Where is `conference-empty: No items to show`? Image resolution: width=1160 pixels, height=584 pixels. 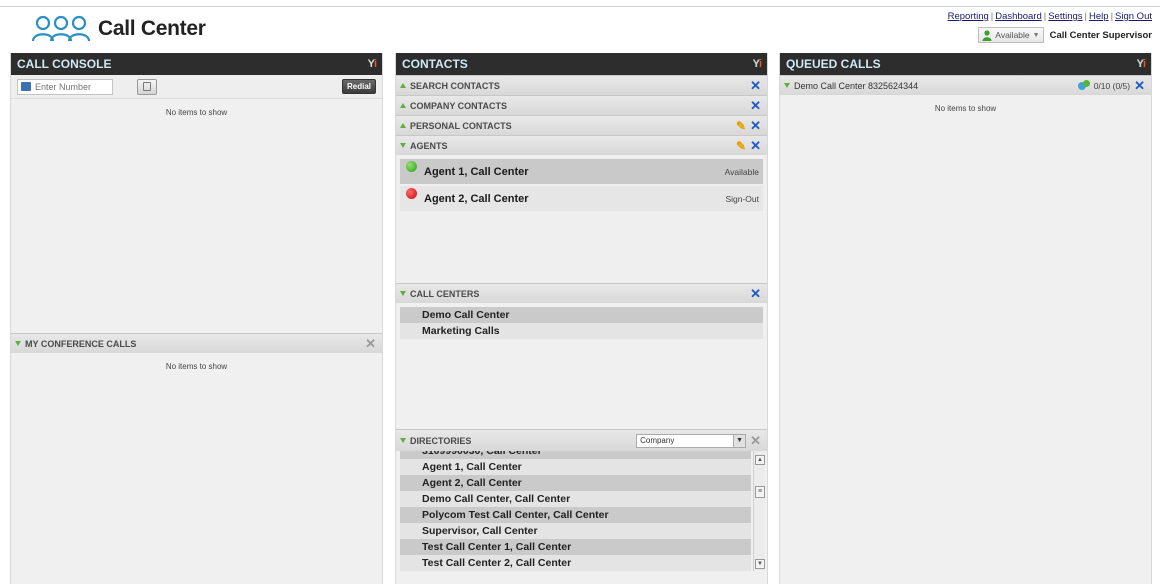
conference-empty: No items to show is located at coordinates (196, 366).